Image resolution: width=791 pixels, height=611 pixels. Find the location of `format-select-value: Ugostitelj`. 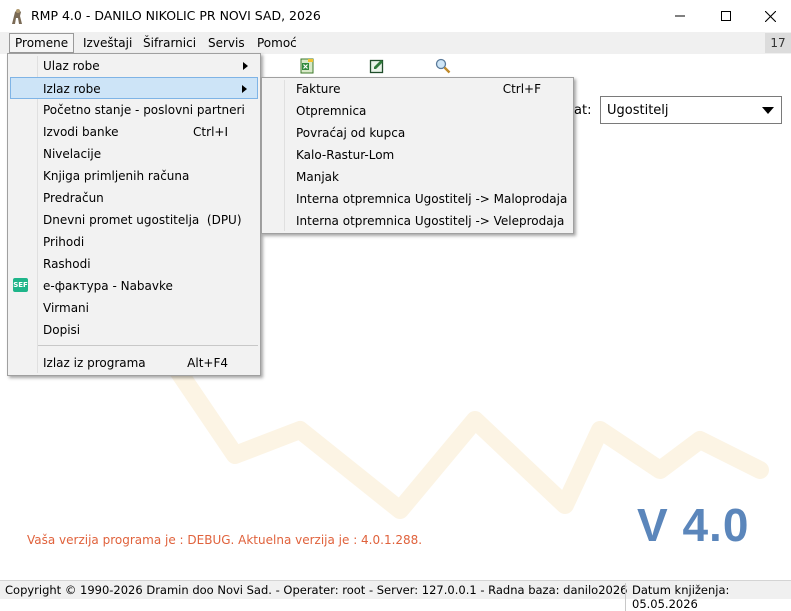

format-select-value: Ugostitelj is located at coordinates (638, 110).